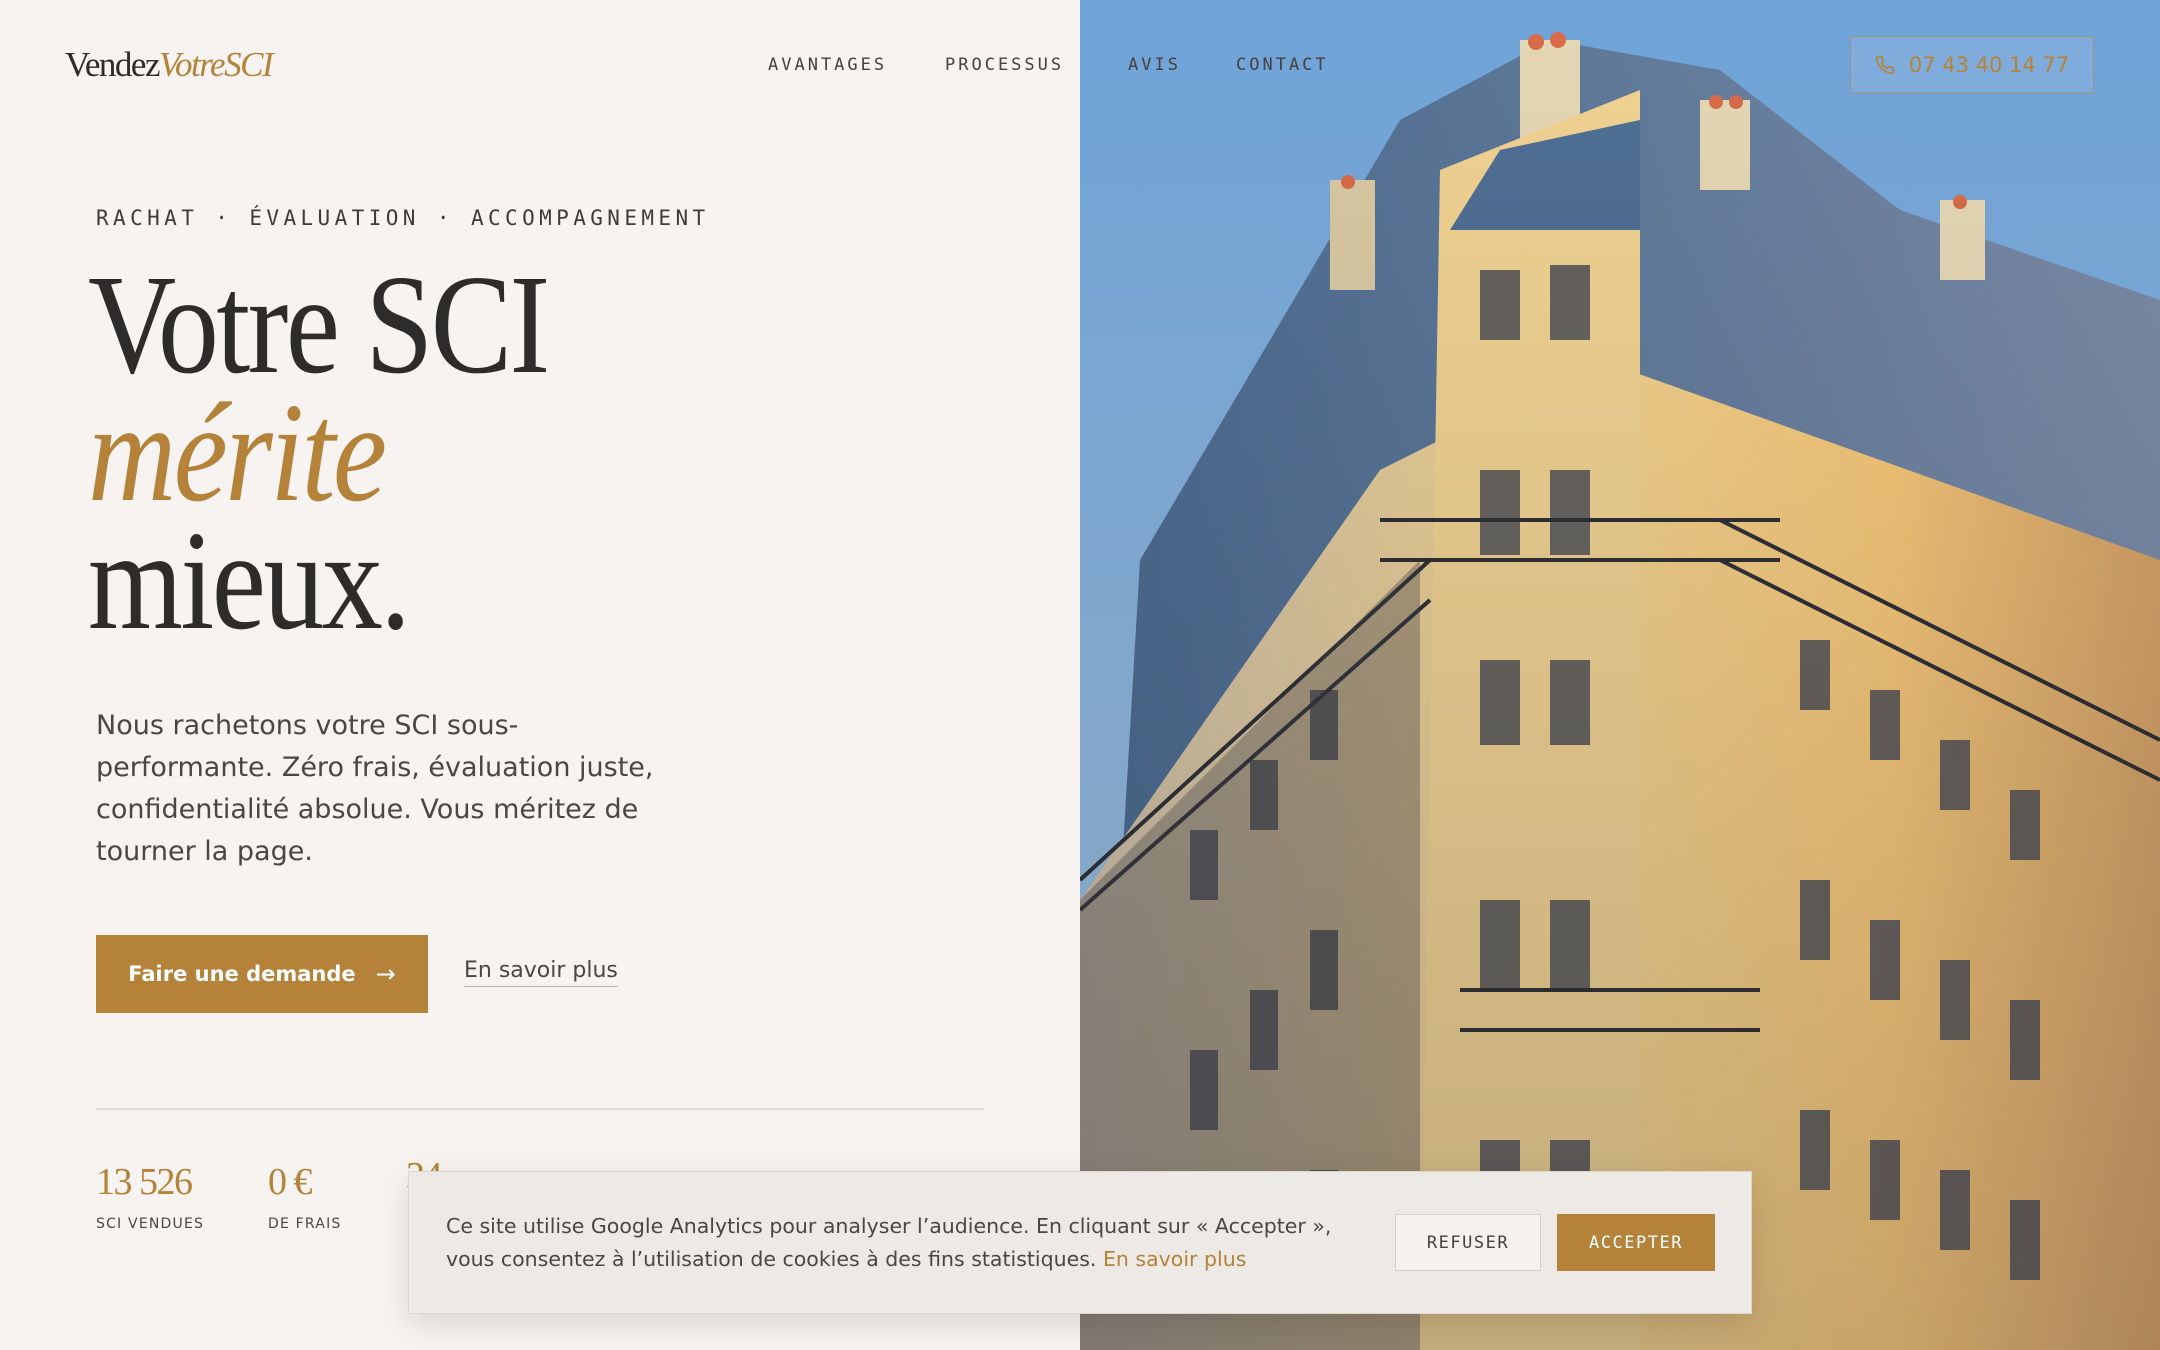  What do you see at coordinates (1282, 65) in the screenshot?
I see `nav-link-contact: CONTACT` at bounding box center [1282, 65].